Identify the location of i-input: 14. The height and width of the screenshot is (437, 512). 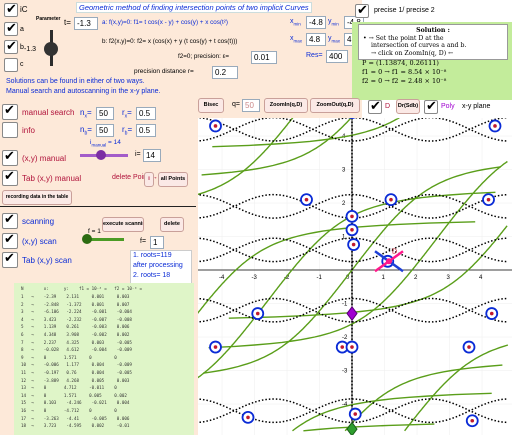
(152, 155).